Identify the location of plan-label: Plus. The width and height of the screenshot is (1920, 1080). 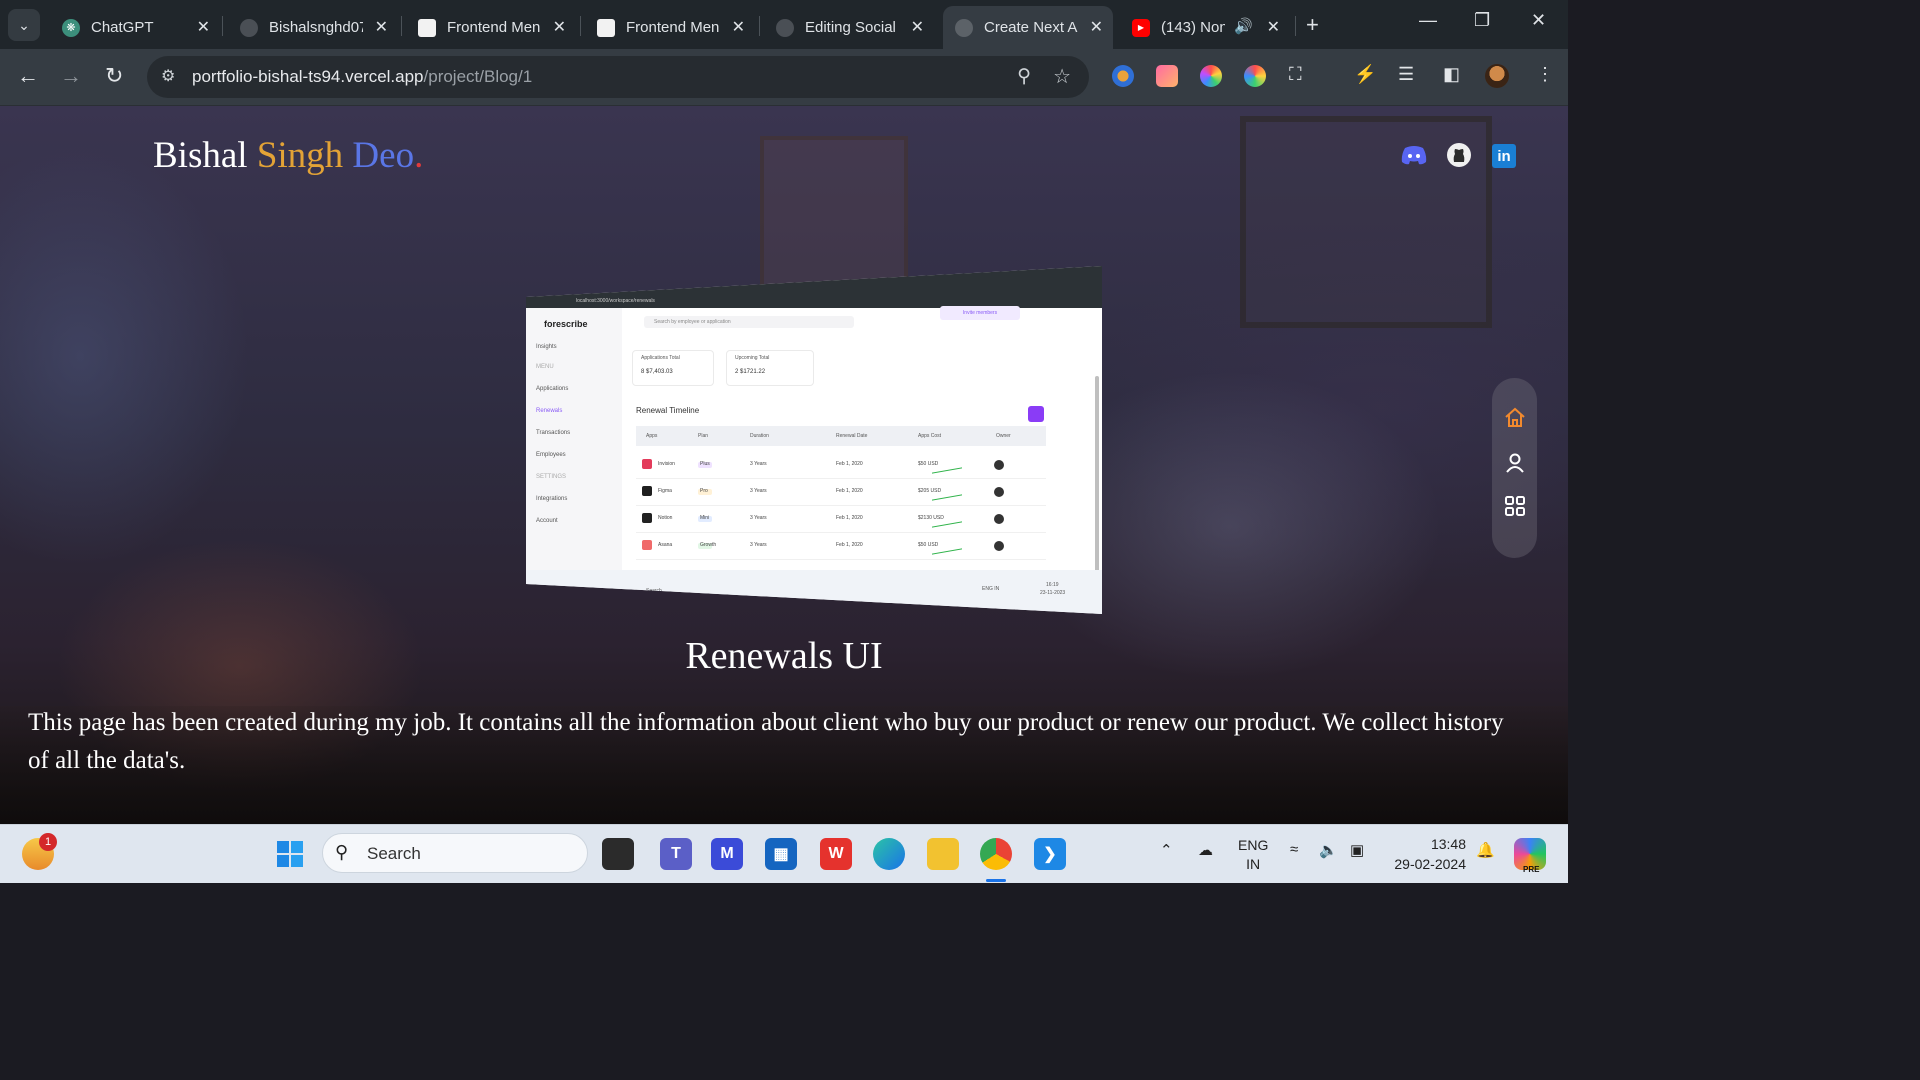
(705, 464).